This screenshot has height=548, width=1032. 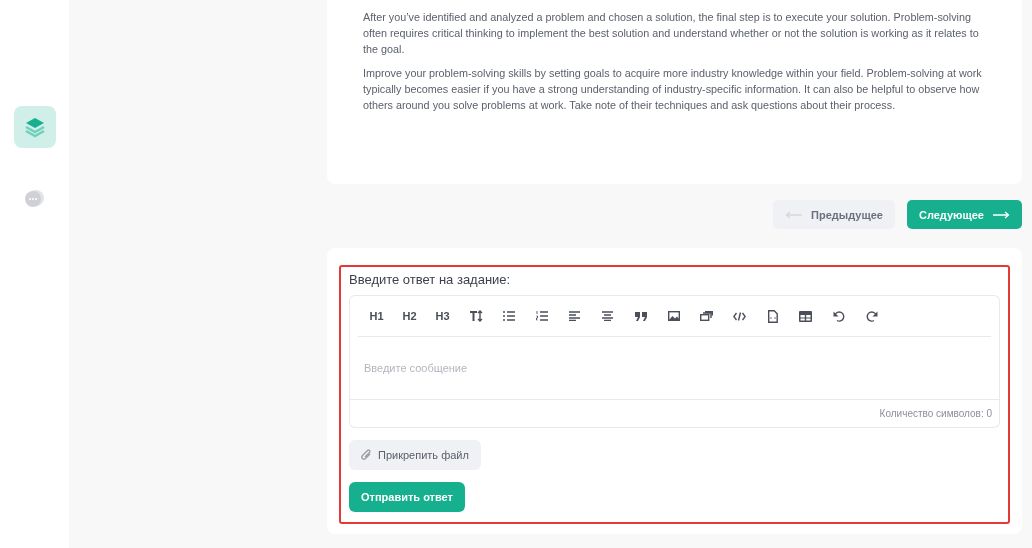 What do you see at coordinates (772, 316) in the screenshot?
I see `document-icon` at bounding box center [772, 316].